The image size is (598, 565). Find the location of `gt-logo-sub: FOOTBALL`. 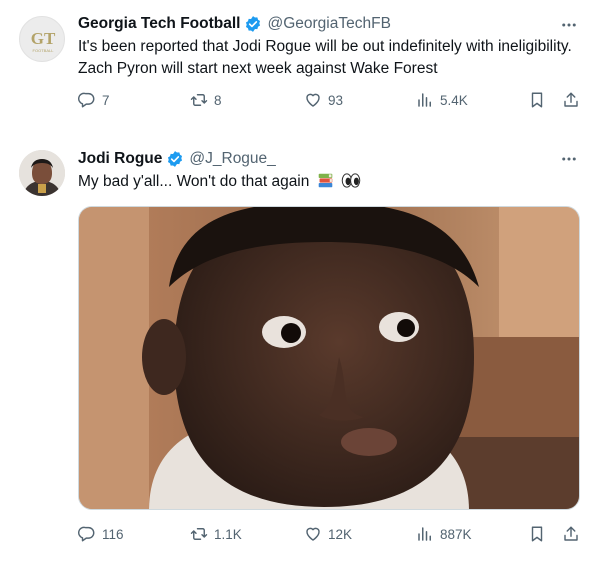

gt-logo-sub: FOOTBALL is located at coordinates (44, 50).